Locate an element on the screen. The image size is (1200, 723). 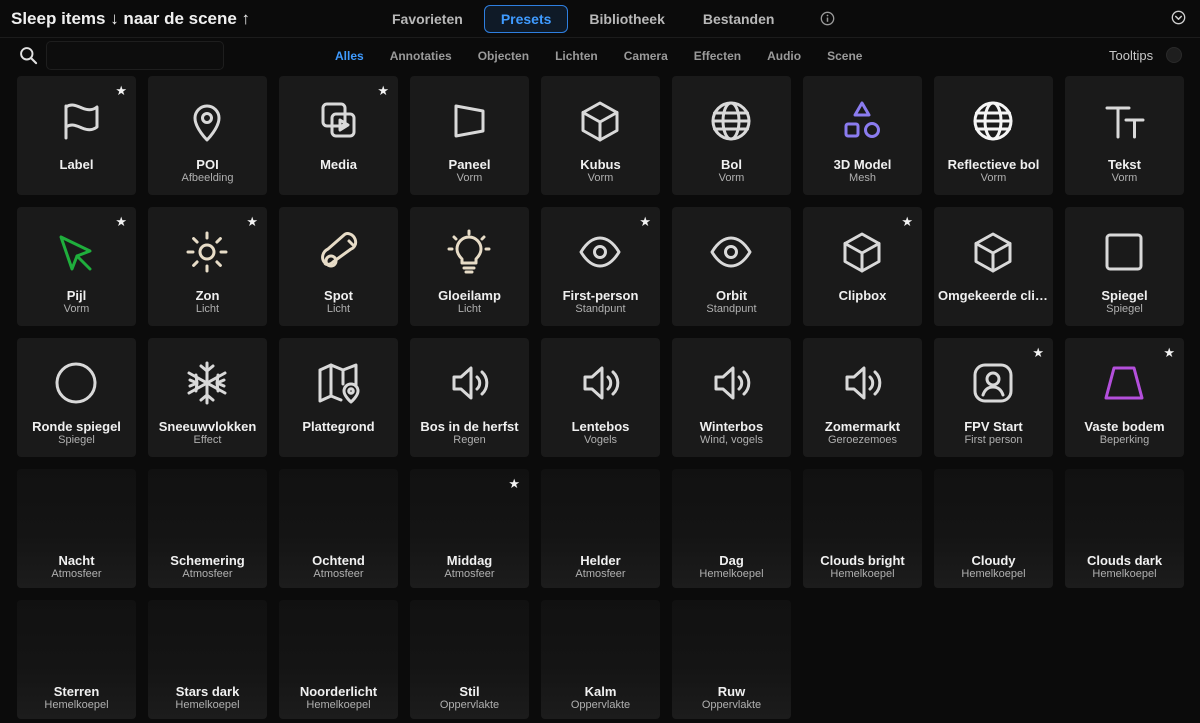
filter-effecten: Effecten is located at coordinates (717, 56).